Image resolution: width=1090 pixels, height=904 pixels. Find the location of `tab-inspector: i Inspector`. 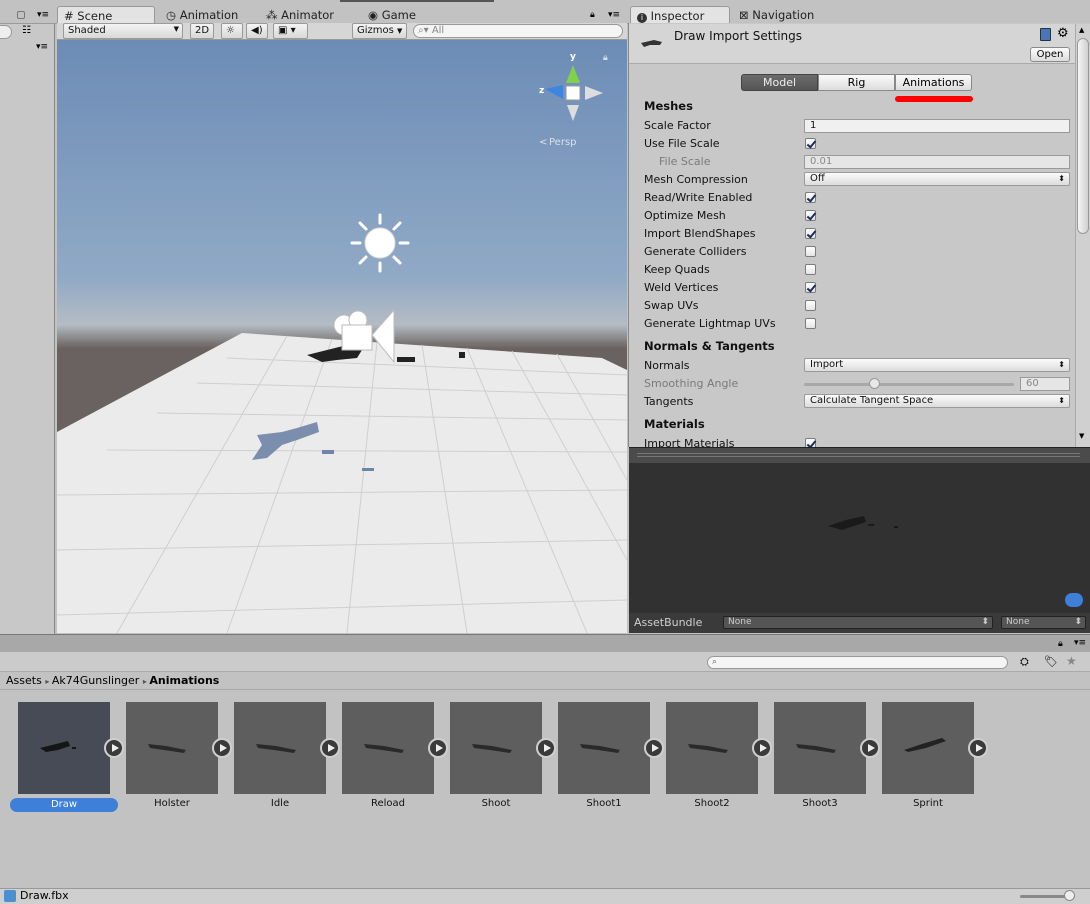

tab-inspector: i Inspector is located at coordinates (680, 15).